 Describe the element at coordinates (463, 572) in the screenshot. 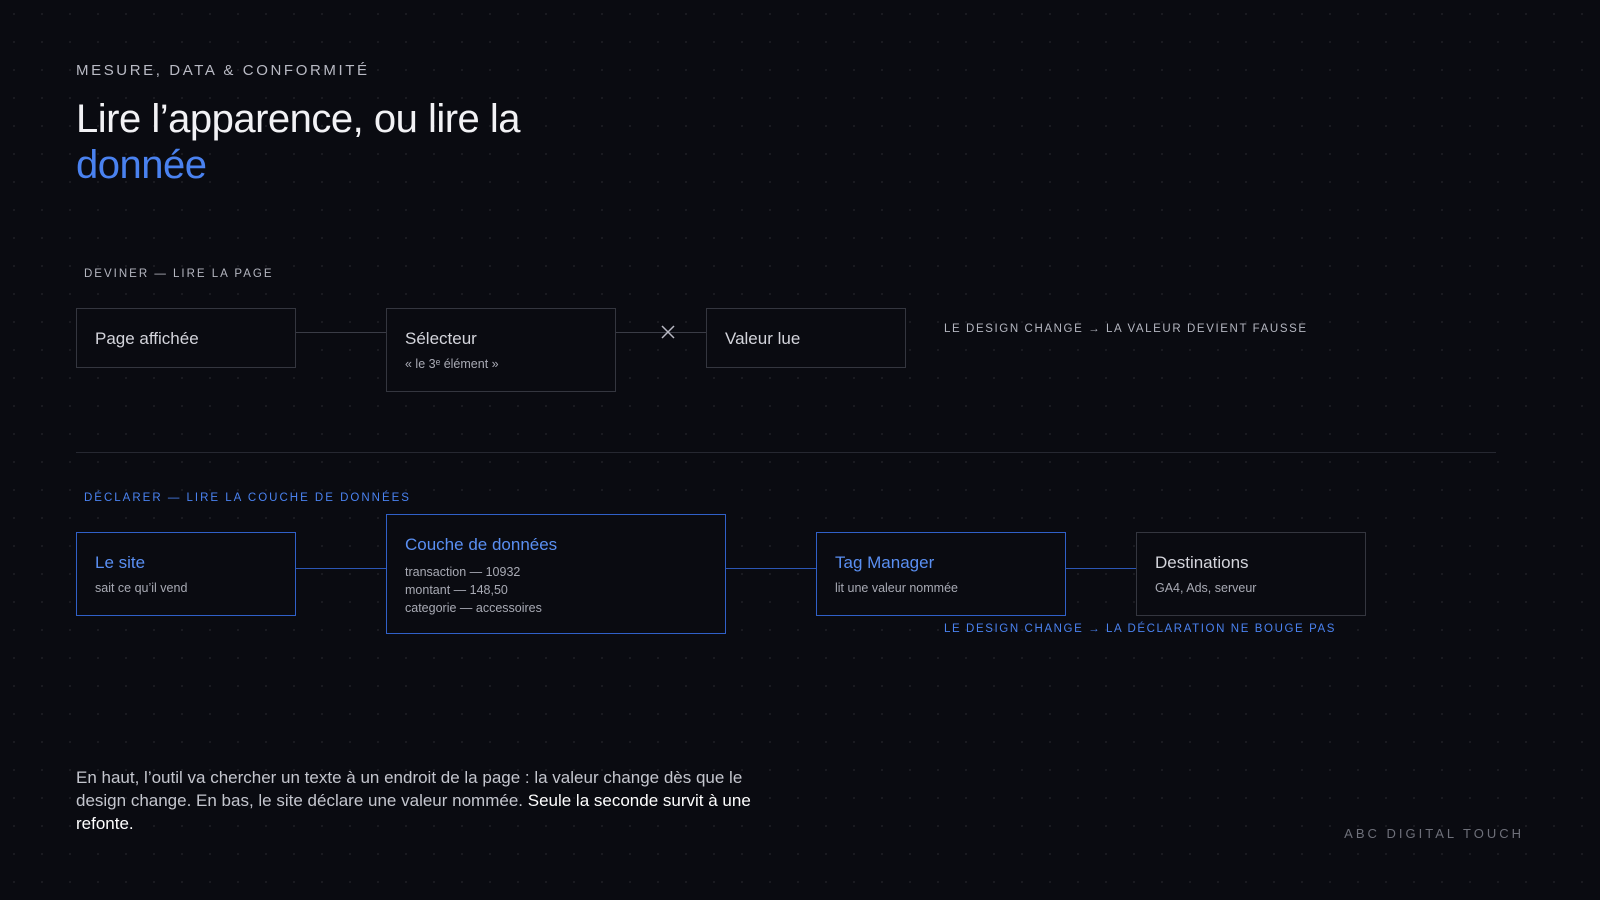

I see `data-layer-line: transaction — 10932` at that location.